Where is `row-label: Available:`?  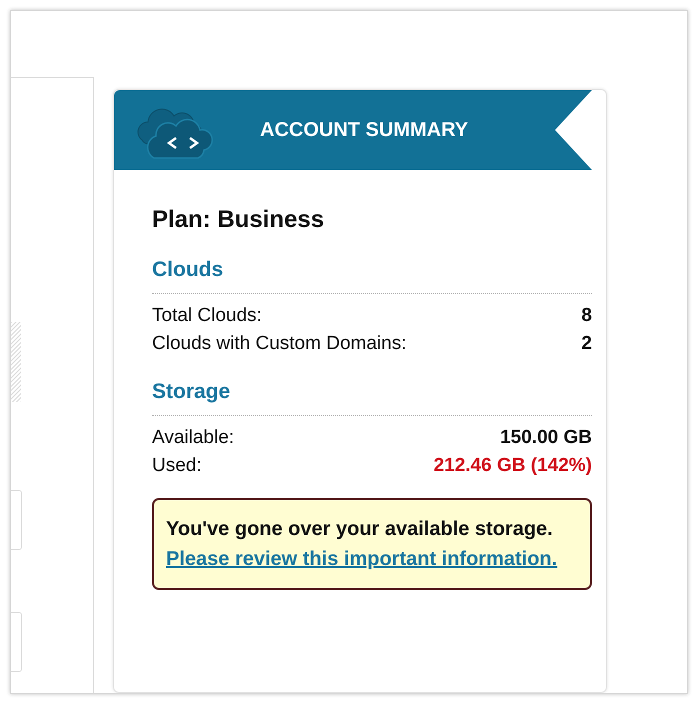 row-label: Available: is located at coordinates (193, 438).